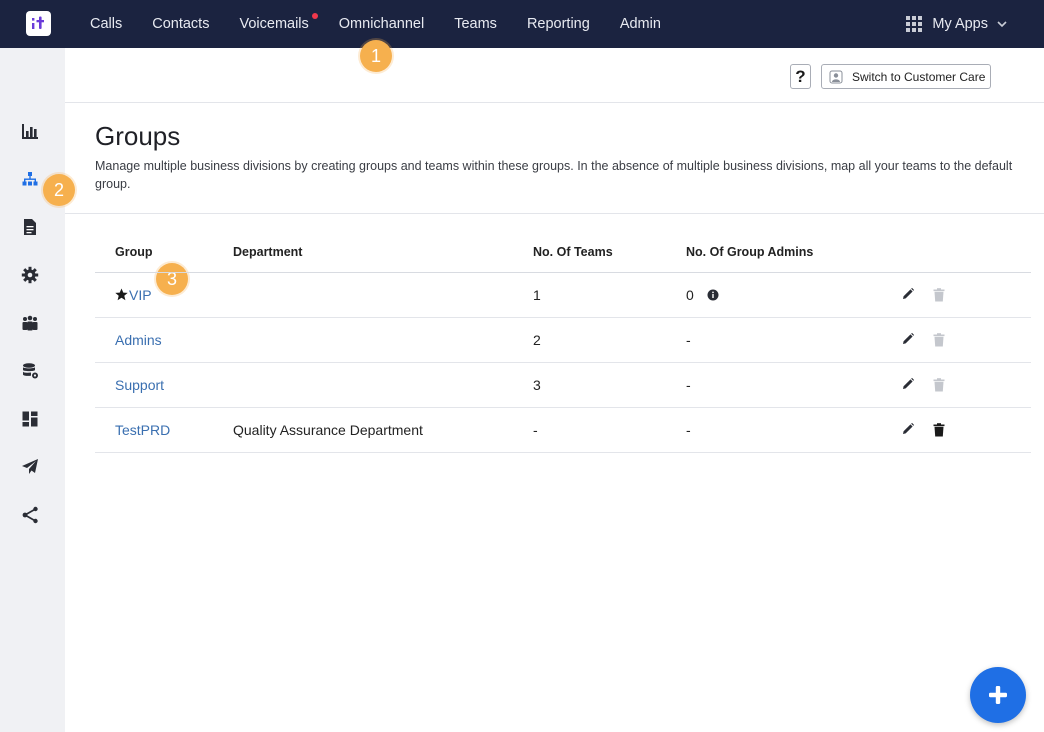  I want to click on document-icon, so click(30, 227).